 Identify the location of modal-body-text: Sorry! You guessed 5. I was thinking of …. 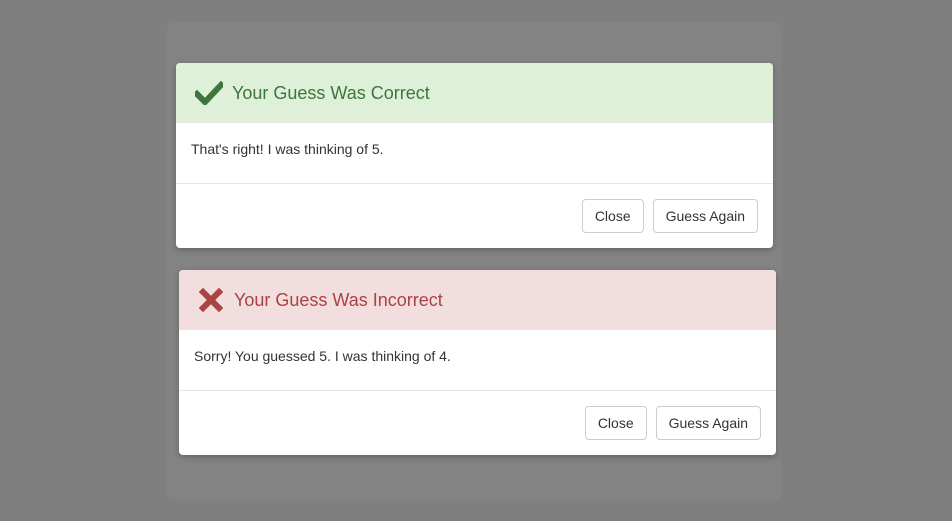
(477, 360).